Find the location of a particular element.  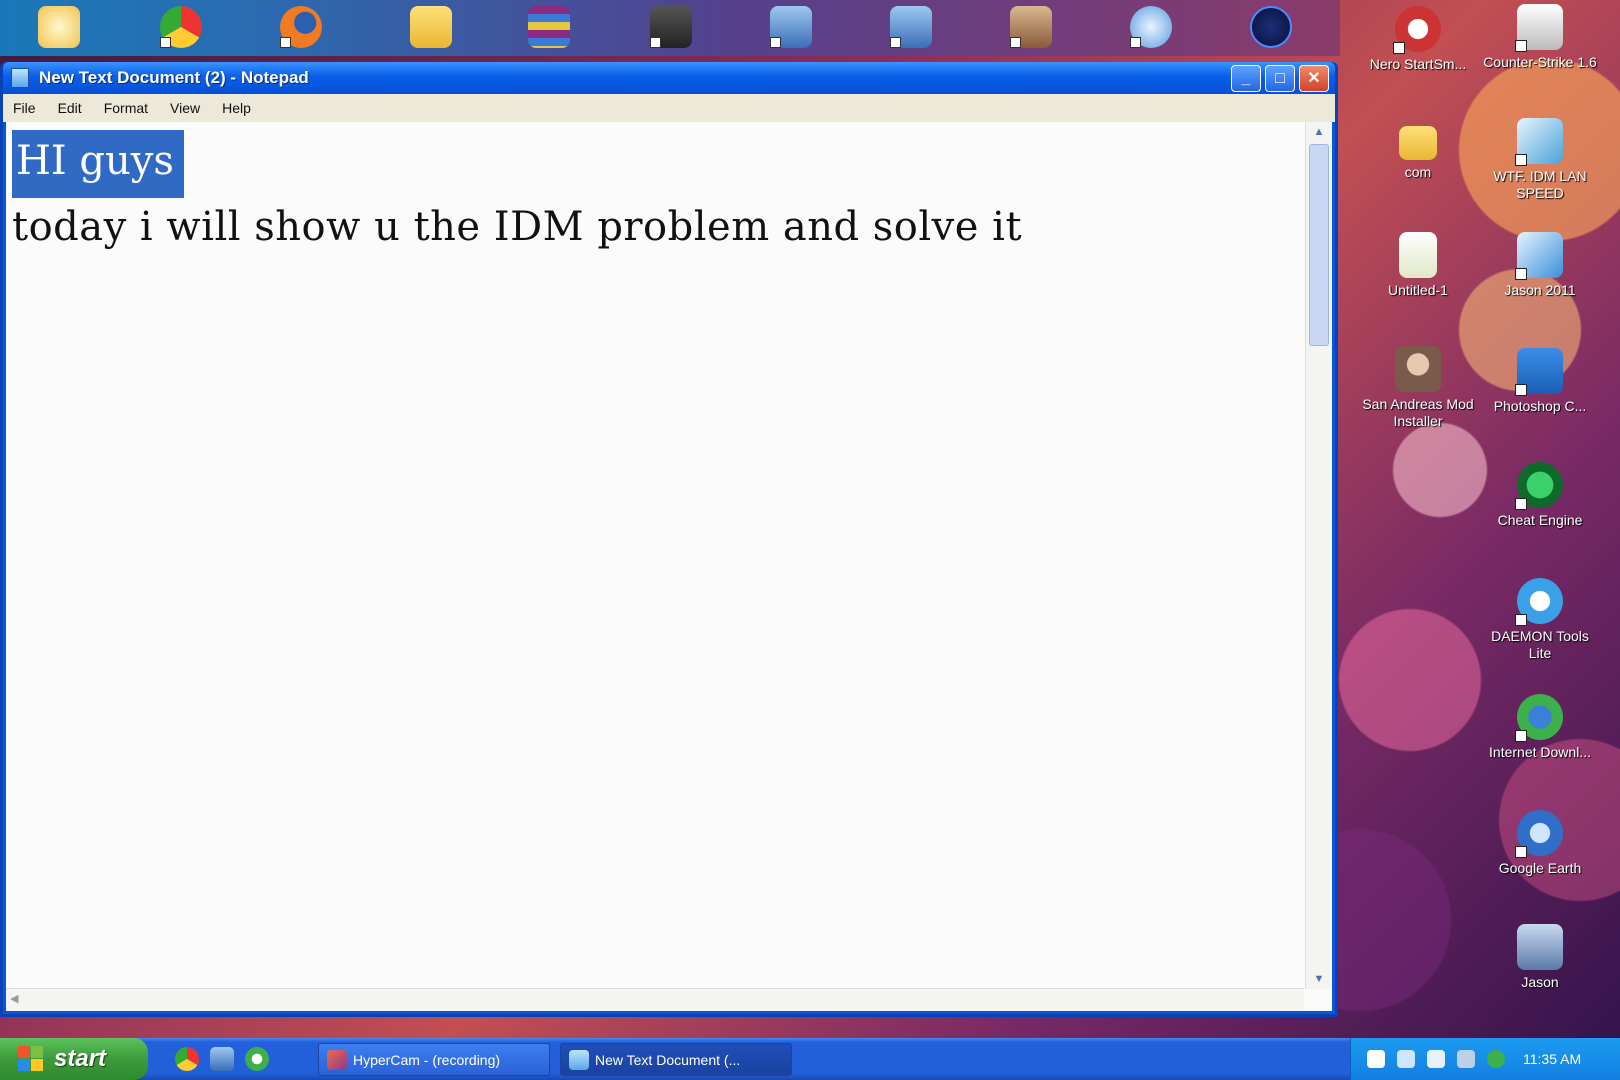

scroll-left-icon: ◀ is located at coordinates (14, 998).